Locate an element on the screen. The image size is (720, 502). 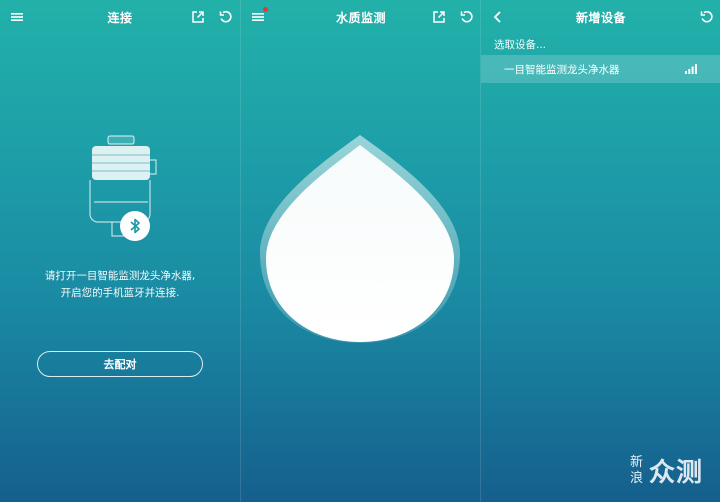
bluetooth-badge is located at coordinates (135, 226).